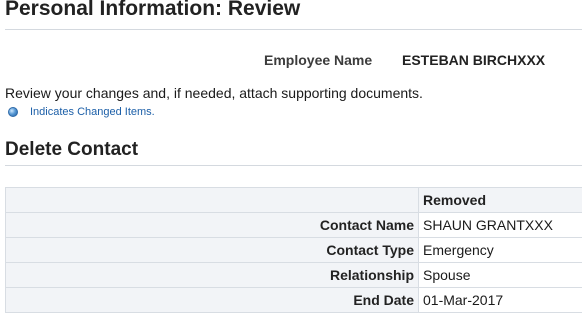  What do you see at coordinates (212, 275) in the screenshot?
I see `relationship-label: Relationship` at bounding box center [212, 275].